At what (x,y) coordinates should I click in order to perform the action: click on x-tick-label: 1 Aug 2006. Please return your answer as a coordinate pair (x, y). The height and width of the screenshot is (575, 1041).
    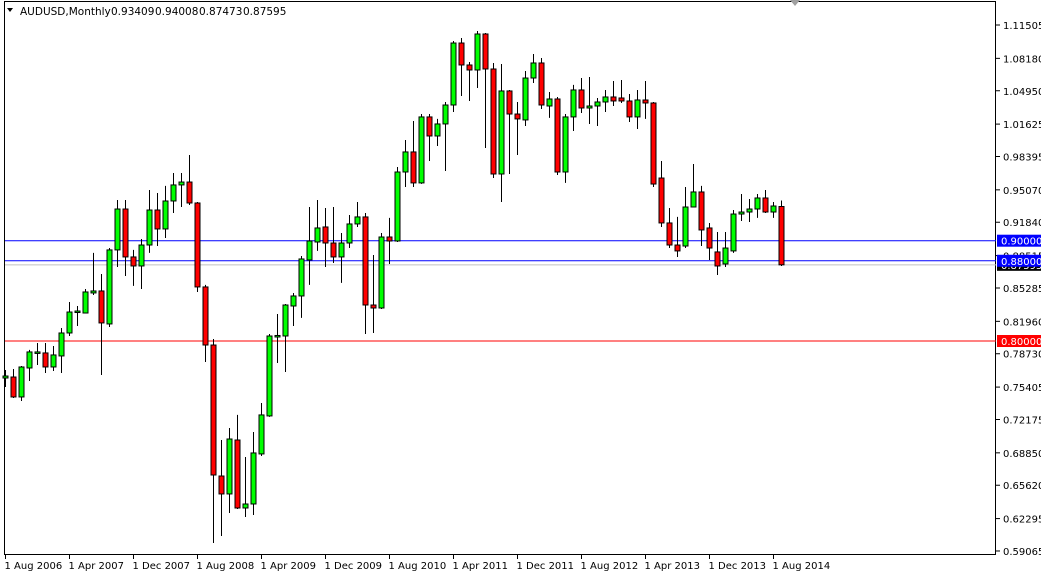
    Looking at the image, I should click on (34, 566).